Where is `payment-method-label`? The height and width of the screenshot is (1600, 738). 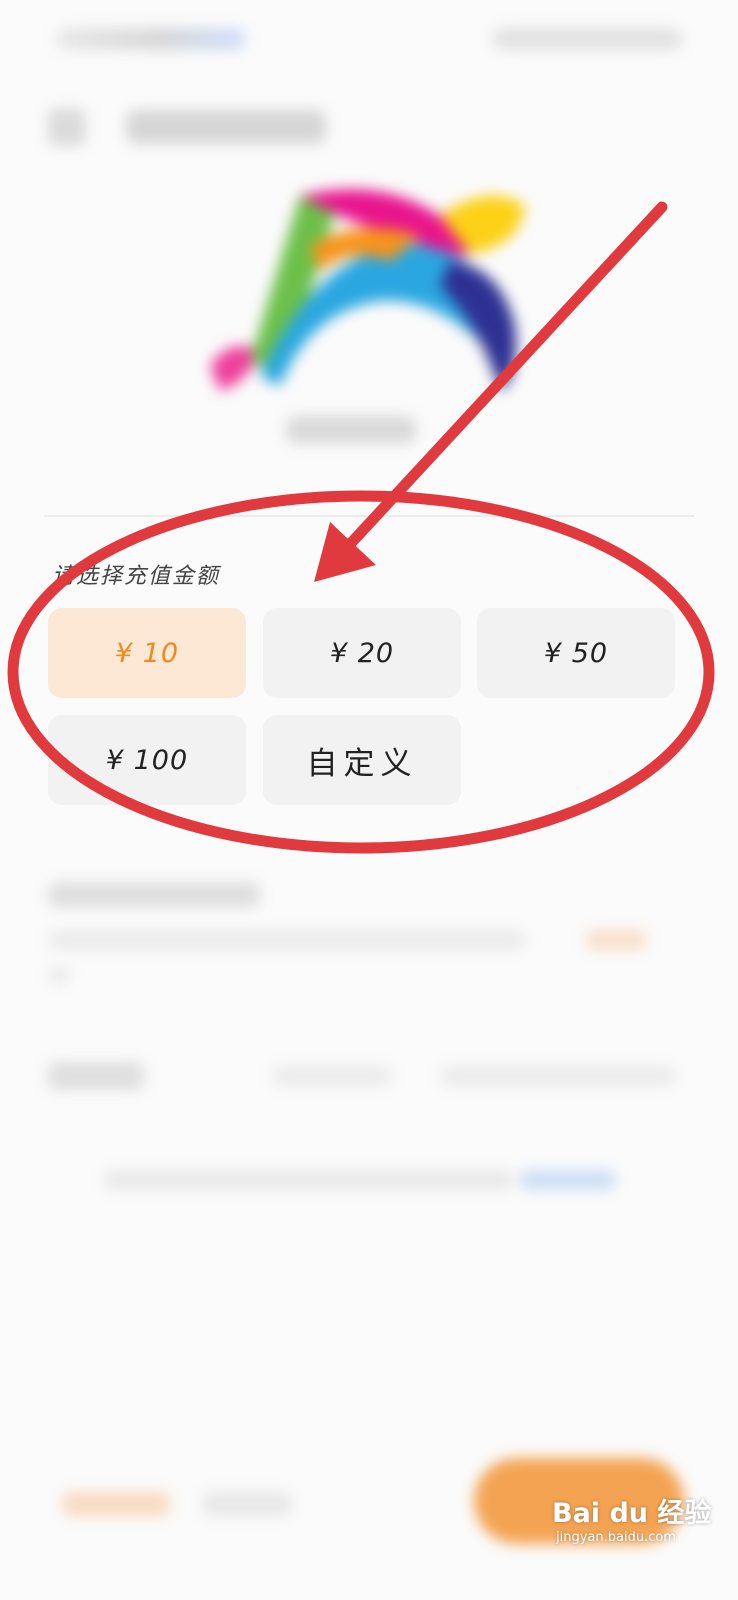 payment-method-label is located at coordinates (96, 1076).